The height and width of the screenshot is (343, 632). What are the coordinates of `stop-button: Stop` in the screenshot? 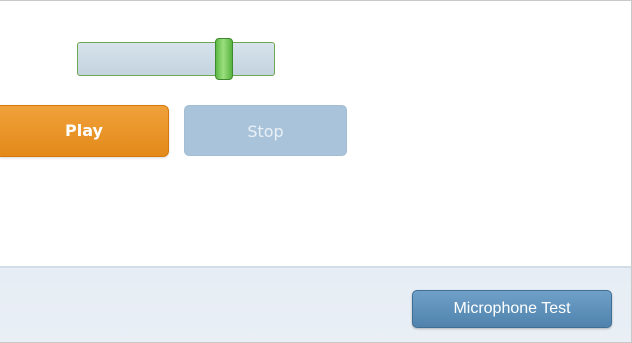 It's located at (265, 130).